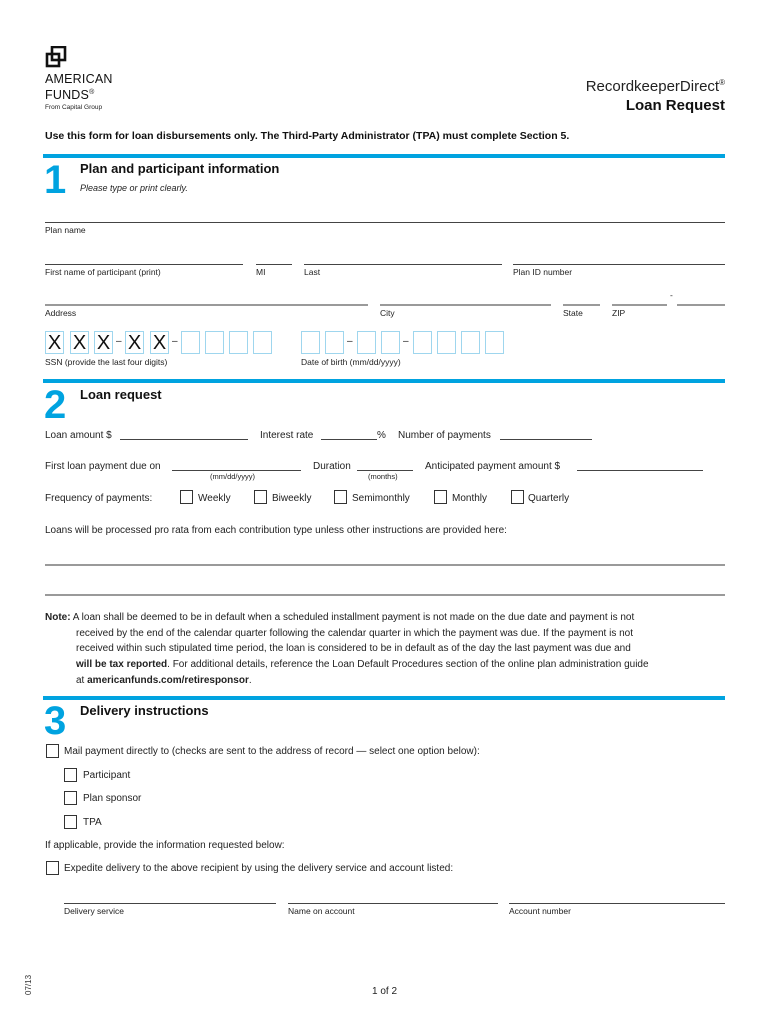 The width and height of the screenshot is (770, 1024). Describe the element at coordinates (170, 903) in the screenshot. I see `delivery-service-field` at that location.